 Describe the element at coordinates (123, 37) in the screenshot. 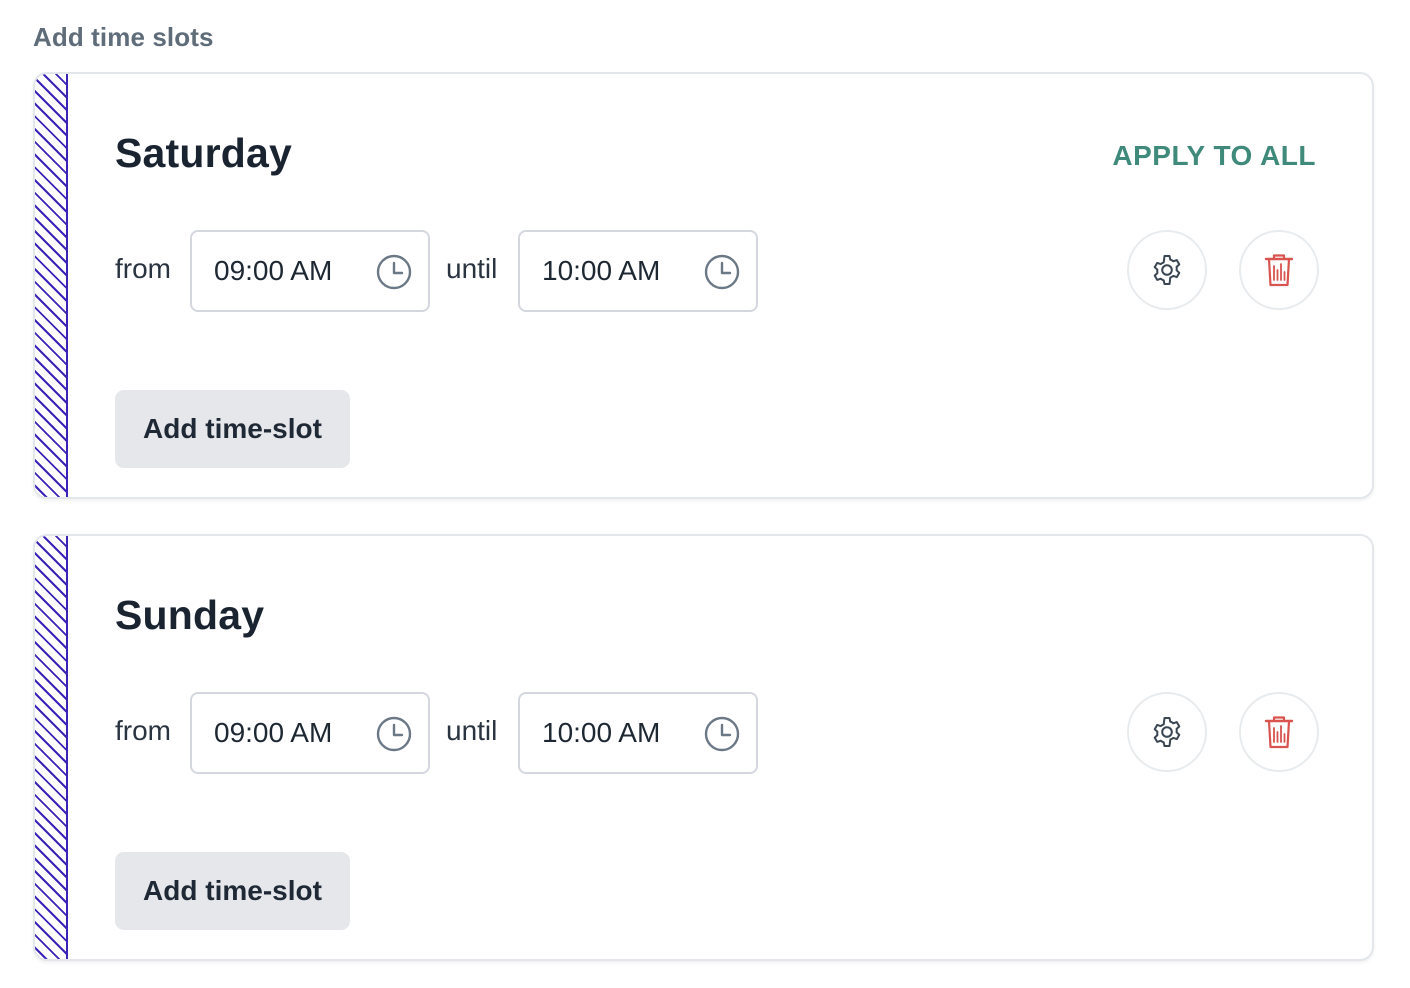

I see `section-title: Add time slots` at that location.